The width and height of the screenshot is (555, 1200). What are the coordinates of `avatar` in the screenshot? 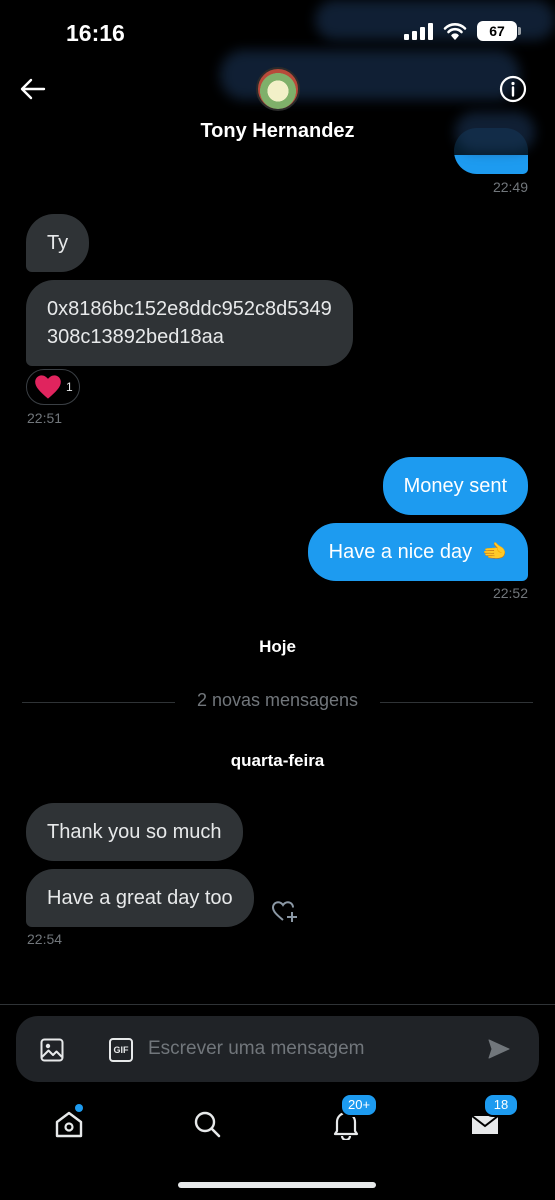 It's located at (278, 89).